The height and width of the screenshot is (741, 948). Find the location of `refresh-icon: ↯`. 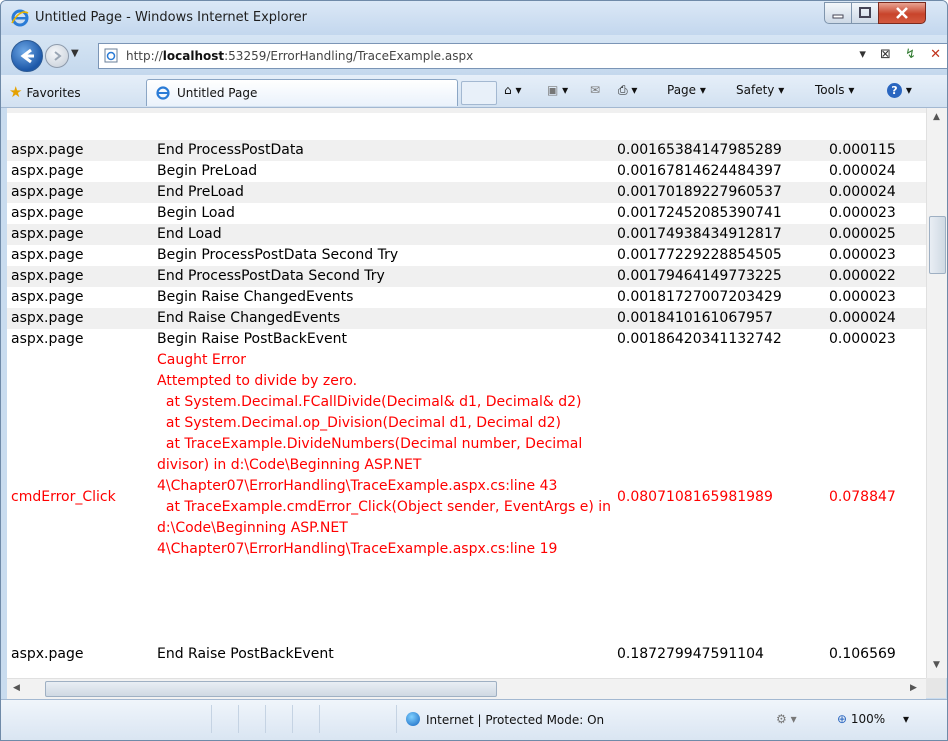

refresh-icon: ↯ is located at coordinates (910, 54).